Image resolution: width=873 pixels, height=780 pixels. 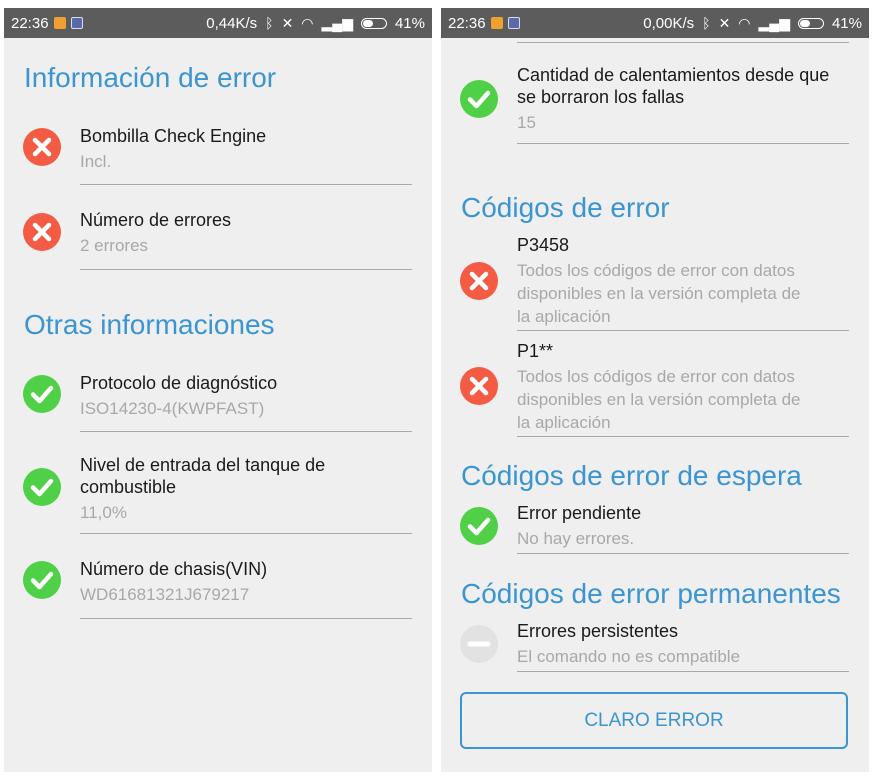 I want to click on item-value: Incl., so click(x=96, y=161).